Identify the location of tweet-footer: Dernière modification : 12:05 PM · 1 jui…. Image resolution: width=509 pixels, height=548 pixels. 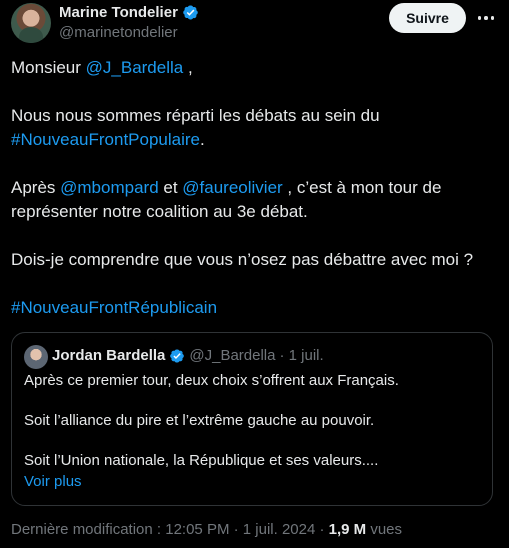
(206, 529).